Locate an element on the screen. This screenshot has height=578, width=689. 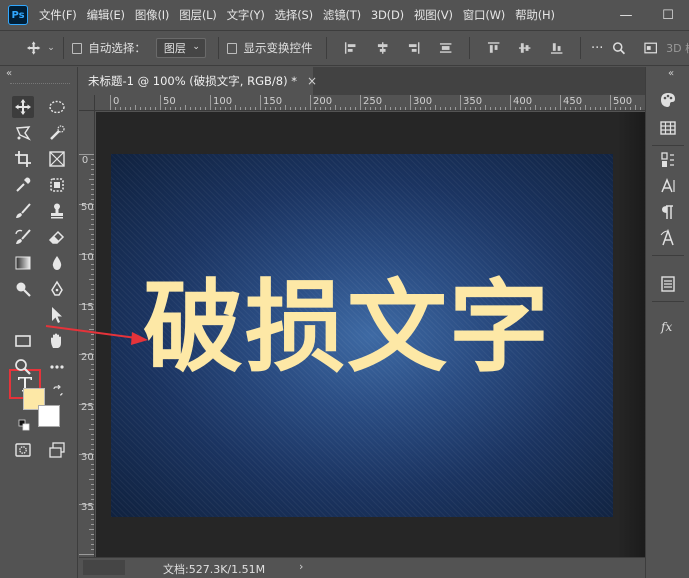
lasso-tool is located at coordinates (23, 133).